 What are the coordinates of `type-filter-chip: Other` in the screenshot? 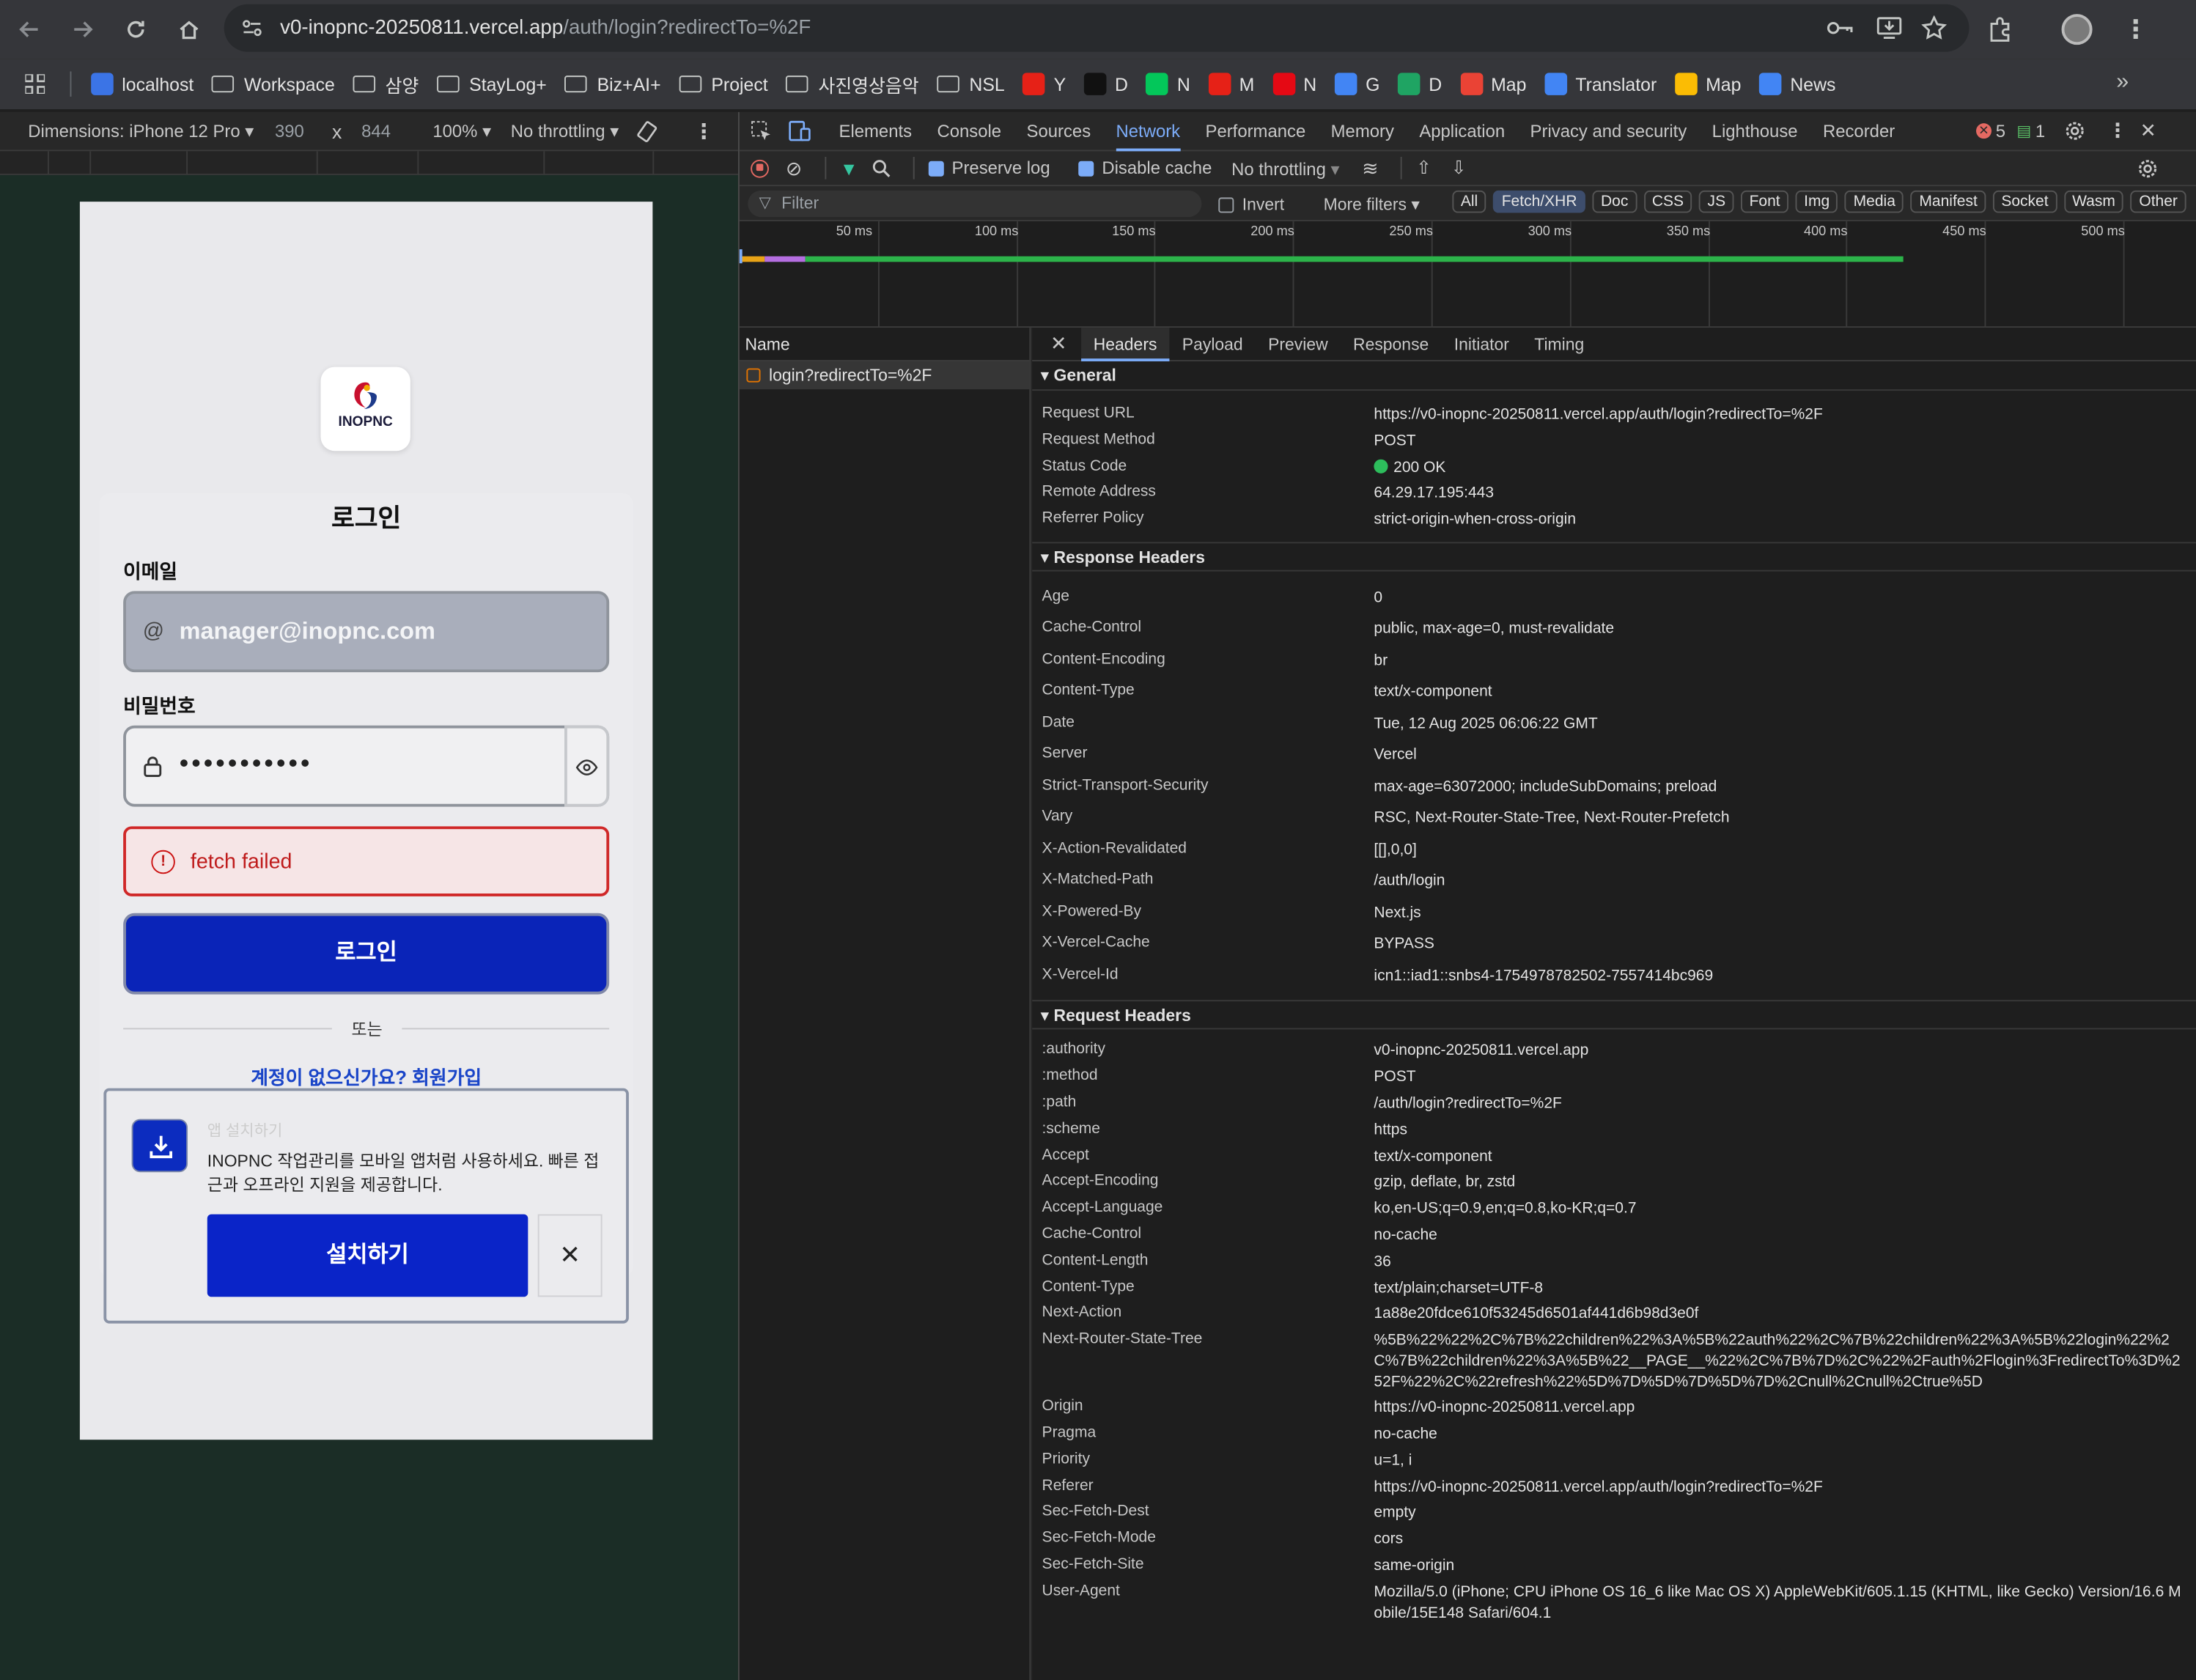 It's located at (2158, 201).